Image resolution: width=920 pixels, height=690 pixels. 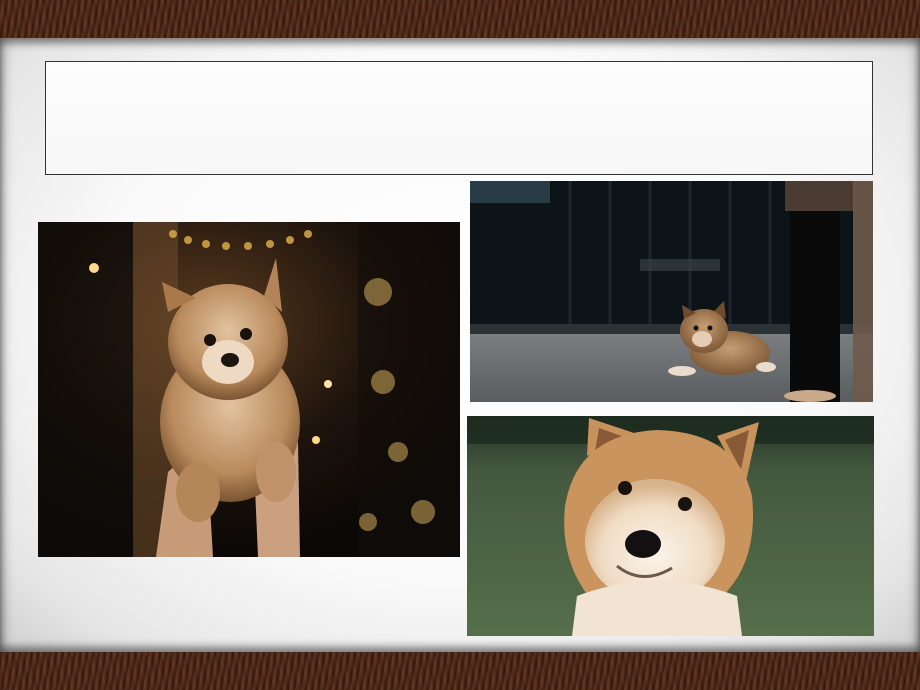 I want to click on wood-frame-top, so click(x=460, y=19).